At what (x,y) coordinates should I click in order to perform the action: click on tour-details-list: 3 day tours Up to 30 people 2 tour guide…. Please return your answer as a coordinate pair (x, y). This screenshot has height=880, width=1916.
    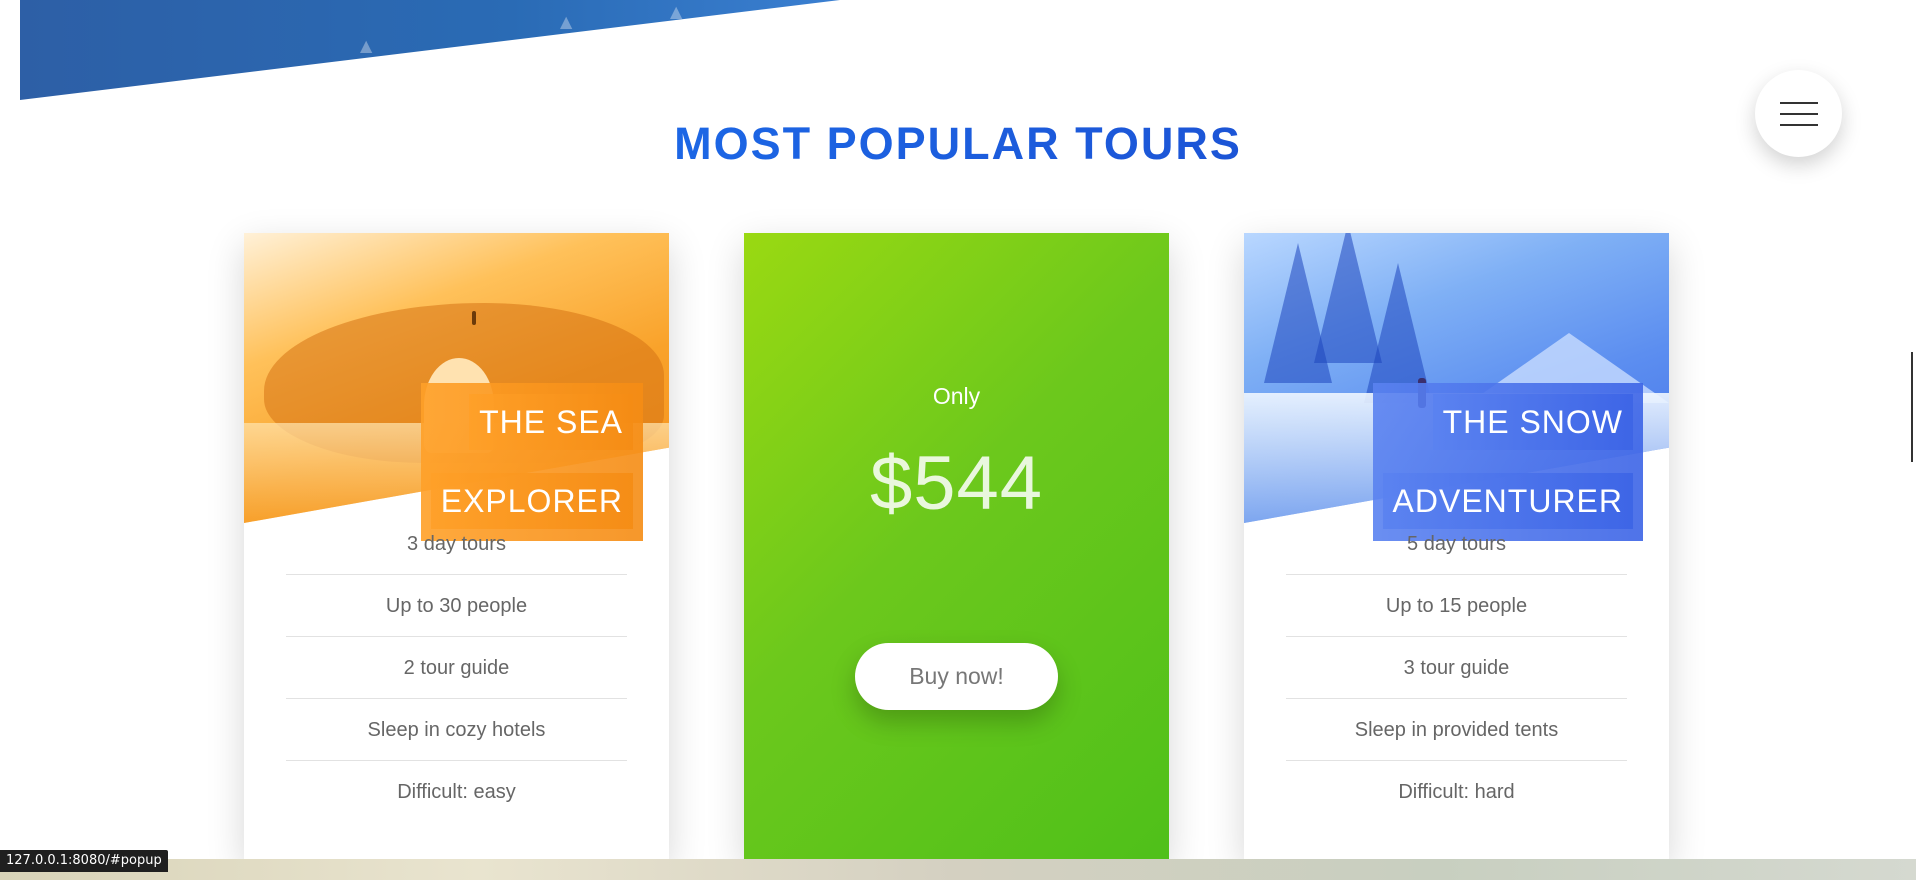
    Looking at the image, I should click on (456, 673).